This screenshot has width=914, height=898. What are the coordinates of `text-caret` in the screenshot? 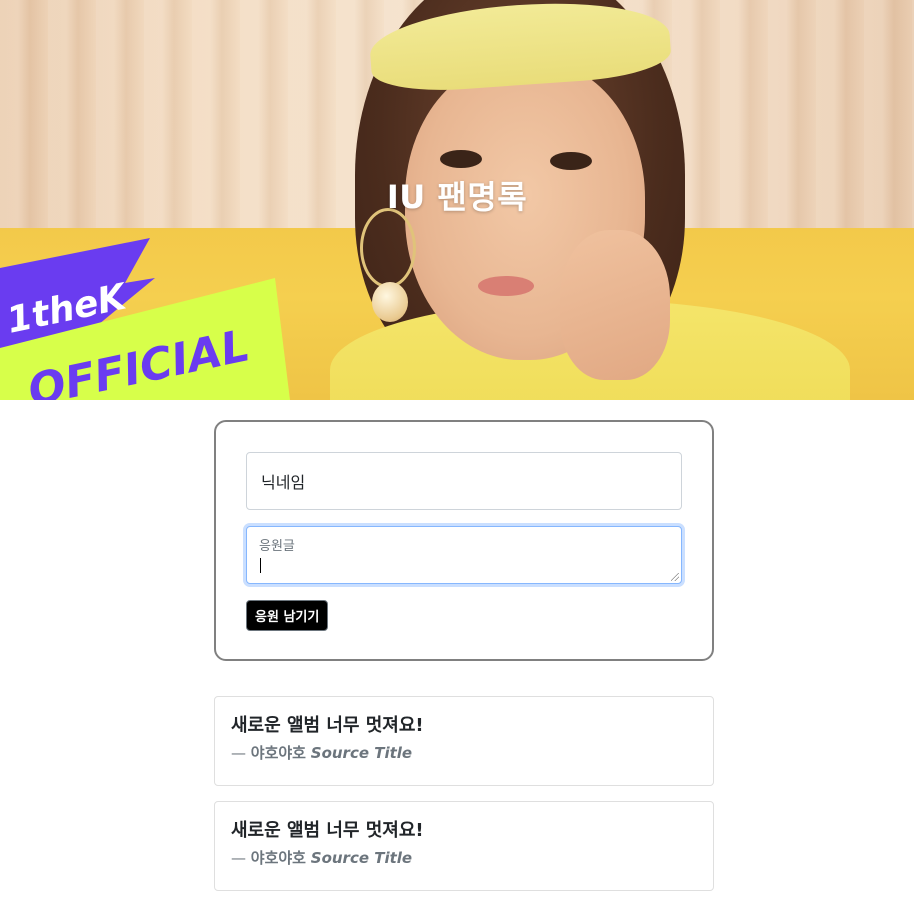 It's located at (260, 565).